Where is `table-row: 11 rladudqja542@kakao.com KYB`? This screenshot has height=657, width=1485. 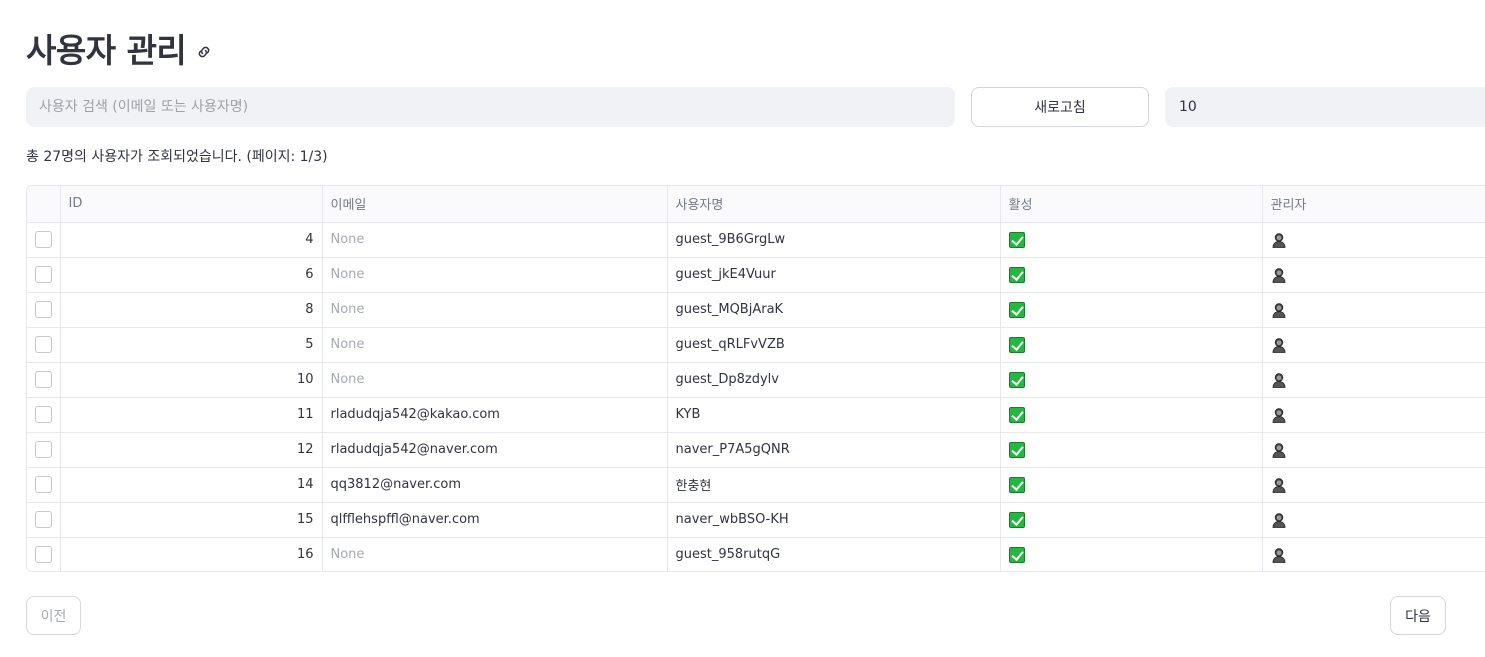
table-row: 11 rladudqja542@kakao.com KYB is located at coordinates (756, 415).